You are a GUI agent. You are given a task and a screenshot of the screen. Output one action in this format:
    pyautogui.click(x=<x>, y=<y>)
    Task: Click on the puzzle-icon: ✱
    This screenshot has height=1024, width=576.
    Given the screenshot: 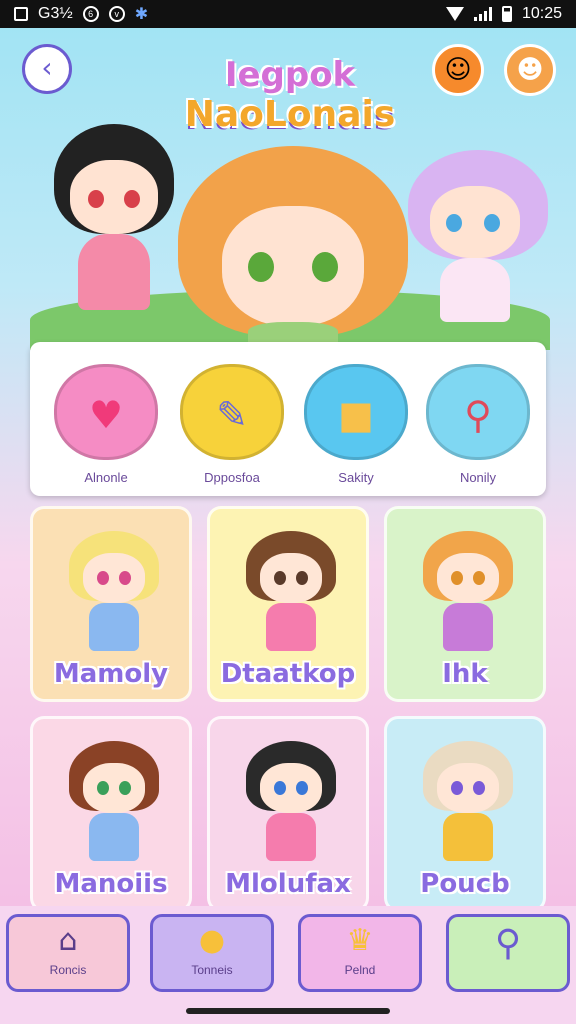 What is the action you would take?
    pyautogui.click(x=141, y=14)
    